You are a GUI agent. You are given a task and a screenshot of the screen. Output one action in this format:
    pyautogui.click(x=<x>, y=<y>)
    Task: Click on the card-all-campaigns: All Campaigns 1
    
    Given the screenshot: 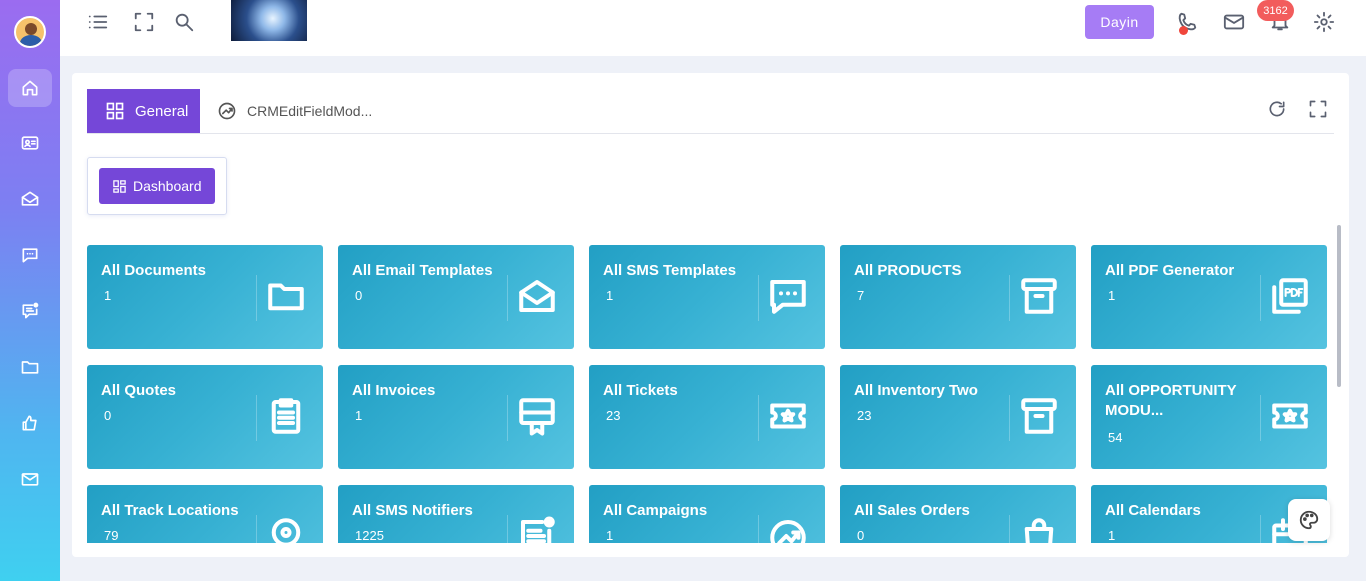 What is the action you would take?
    pyautogui.click(x=707, y=514)
    